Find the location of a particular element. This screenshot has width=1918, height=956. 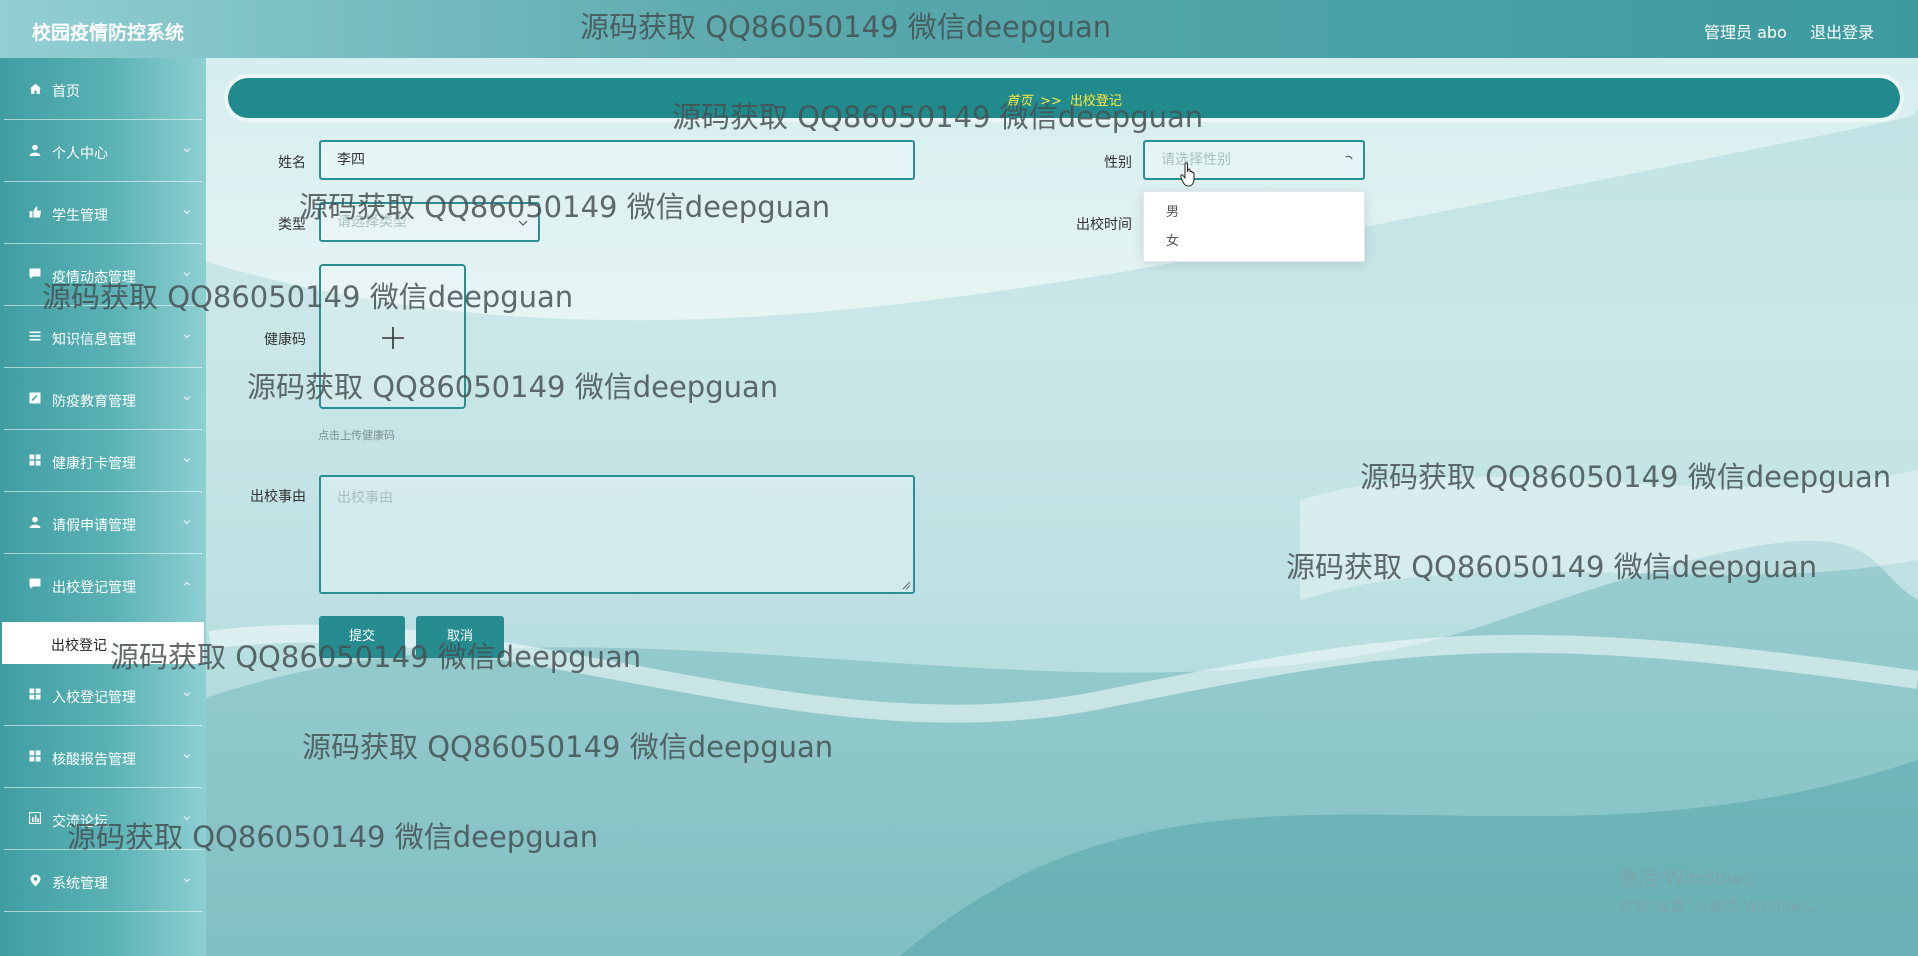

sidebar-item-label: 出校登记管理 is located at coordinates (94, 588).